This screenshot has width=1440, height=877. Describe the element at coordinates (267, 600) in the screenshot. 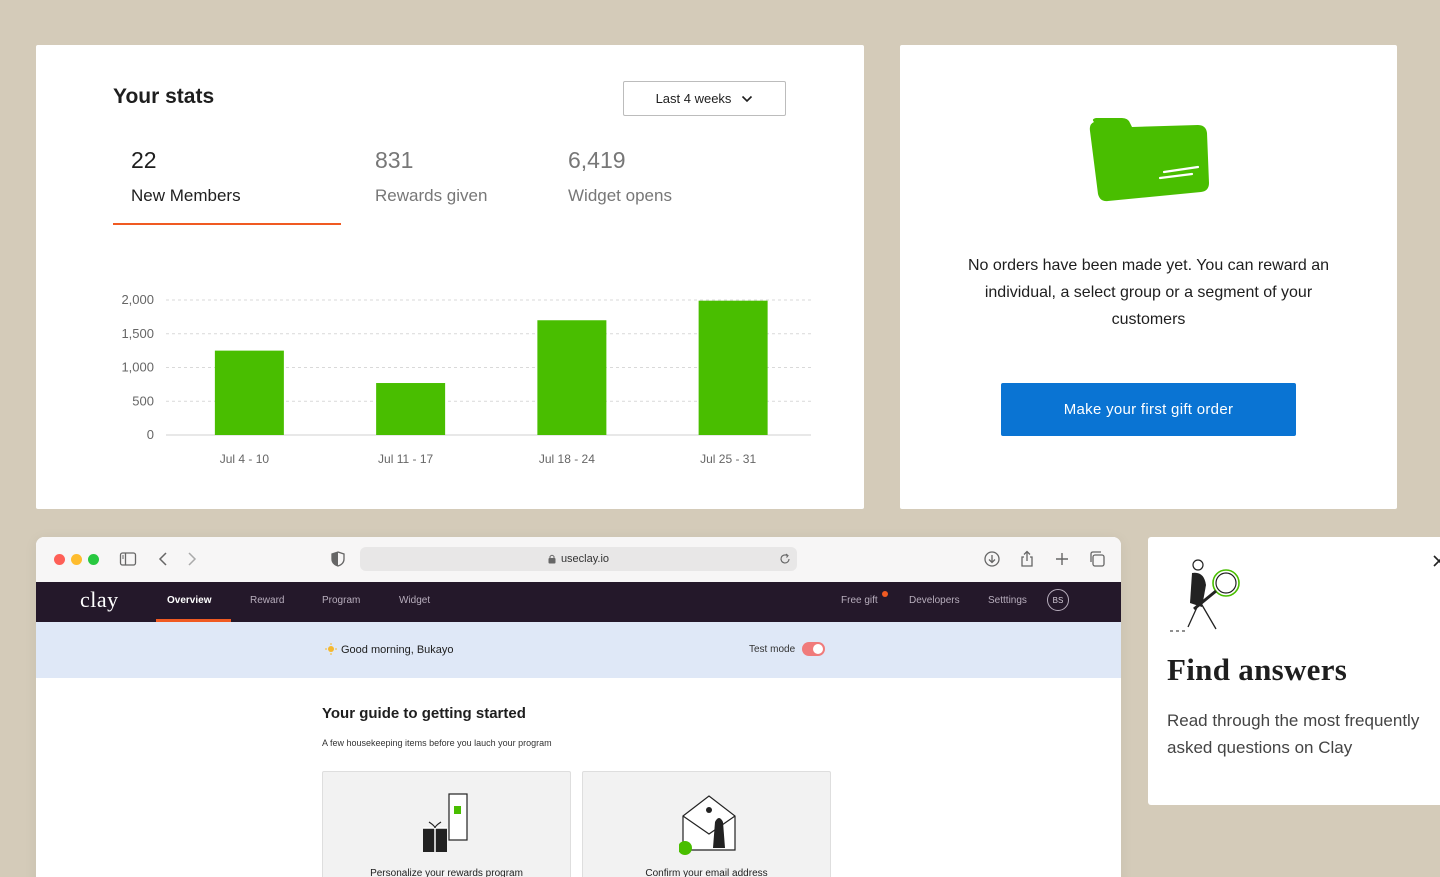

I see `nav-reward: Reward` at that location.